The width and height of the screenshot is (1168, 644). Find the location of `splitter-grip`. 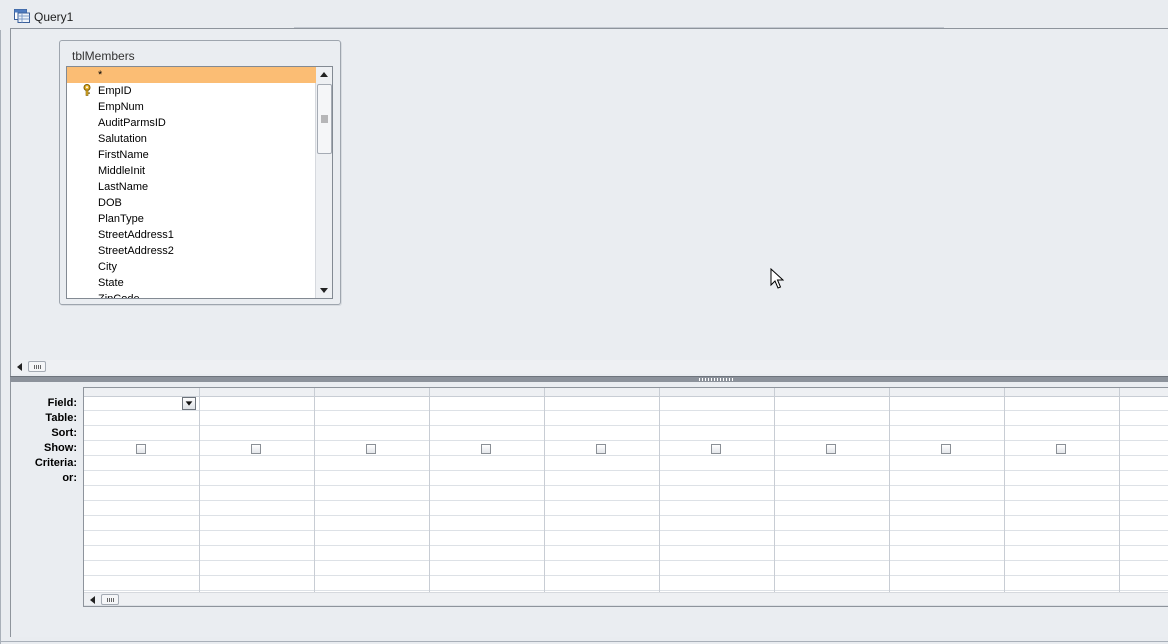

splitter-grip is located at coordinates (716, 379).